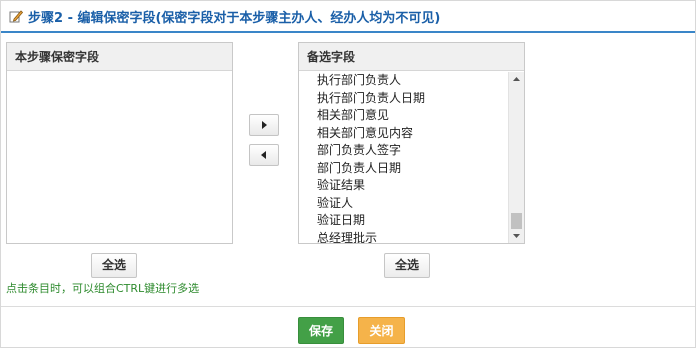 The width and height of the screenshot is (696, 348). What do you see at coordinates (411, 57) in the screenshot?
I see `available-fields-title: 备选字段` at bounding box center [411, 57].